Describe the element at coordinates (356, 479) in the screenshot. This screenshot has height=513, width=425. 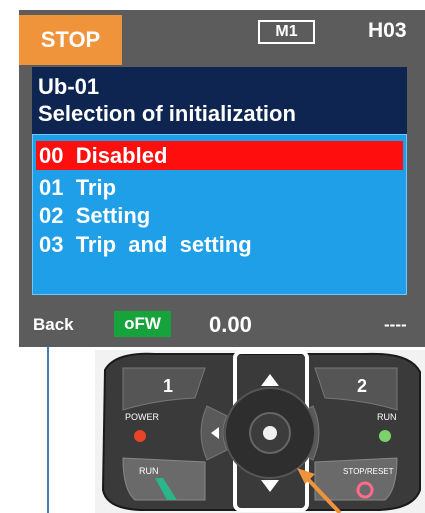
I see `stop-reset-key: STOP/RESET` at that location.